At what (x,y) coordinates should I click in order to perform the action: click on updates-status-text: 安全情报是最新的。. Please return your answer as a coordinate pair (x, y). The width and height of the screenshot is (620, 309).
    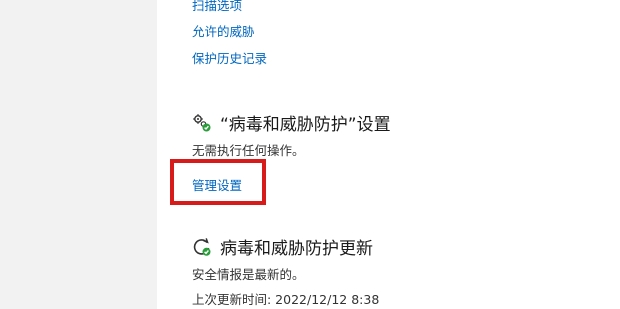
    Looking at the image, I should click on (248, 274).